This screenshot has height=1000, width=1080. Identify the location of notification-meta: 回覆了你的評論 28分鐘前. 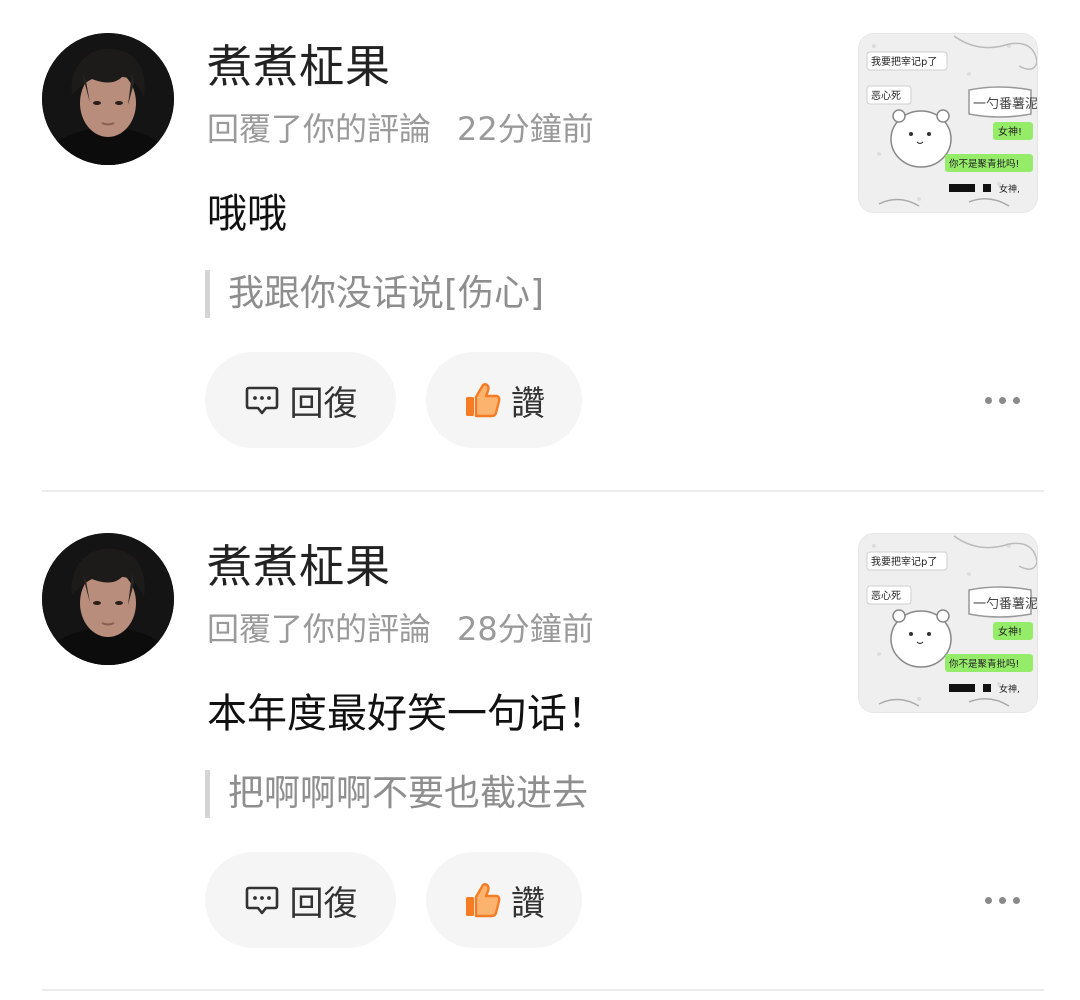
(400, 629).